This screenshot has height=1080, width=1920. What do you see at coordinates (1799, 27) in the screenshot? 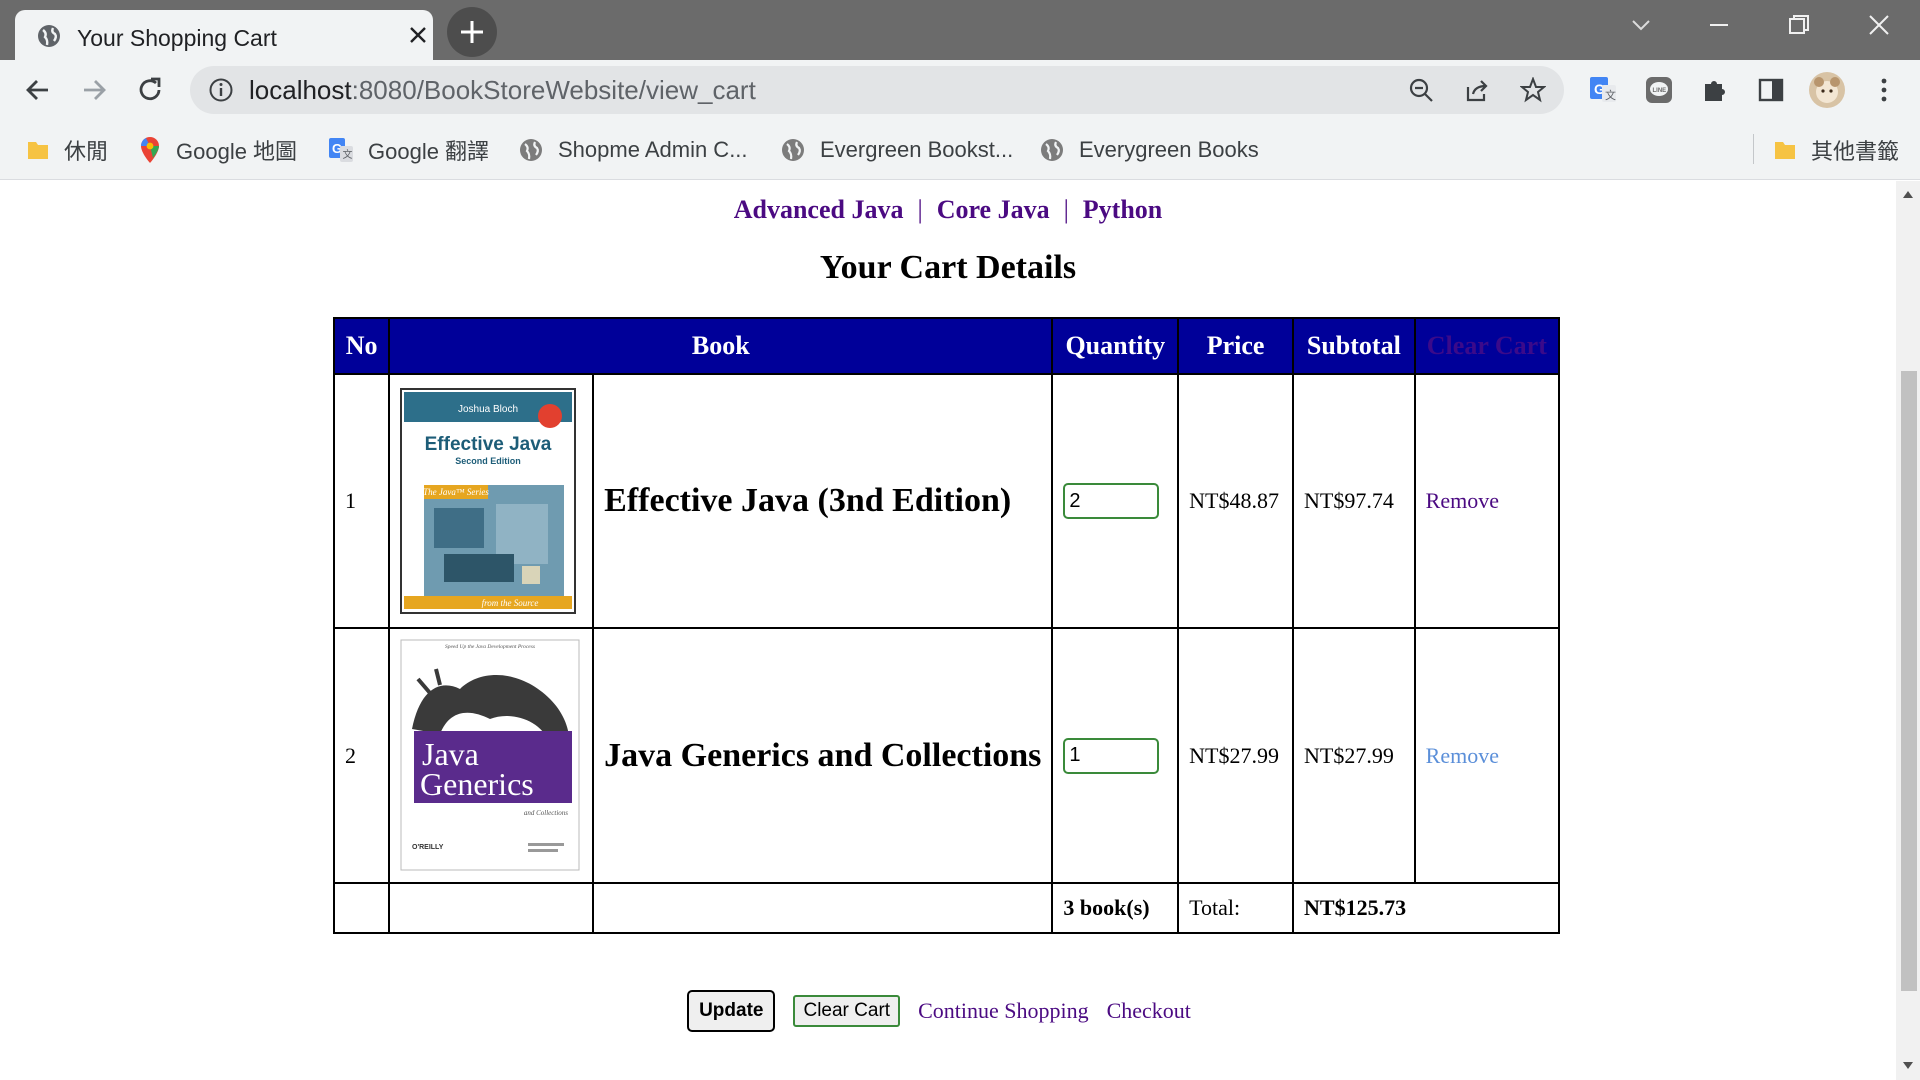
I see `restore-icon` at bounding box center [1799, 27].